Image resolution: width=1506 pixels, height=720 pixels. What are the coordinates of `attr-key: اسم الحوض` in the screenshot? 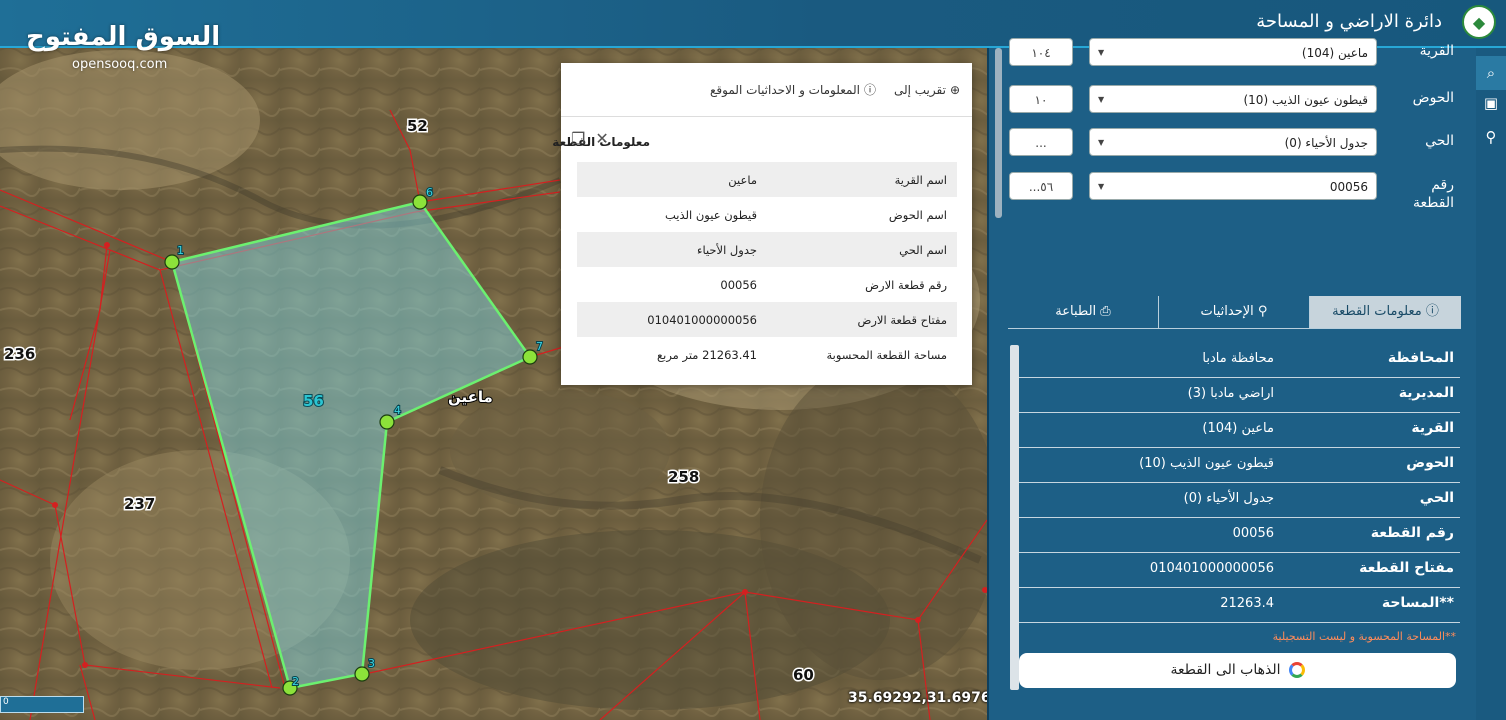 It's located at (917, 214).